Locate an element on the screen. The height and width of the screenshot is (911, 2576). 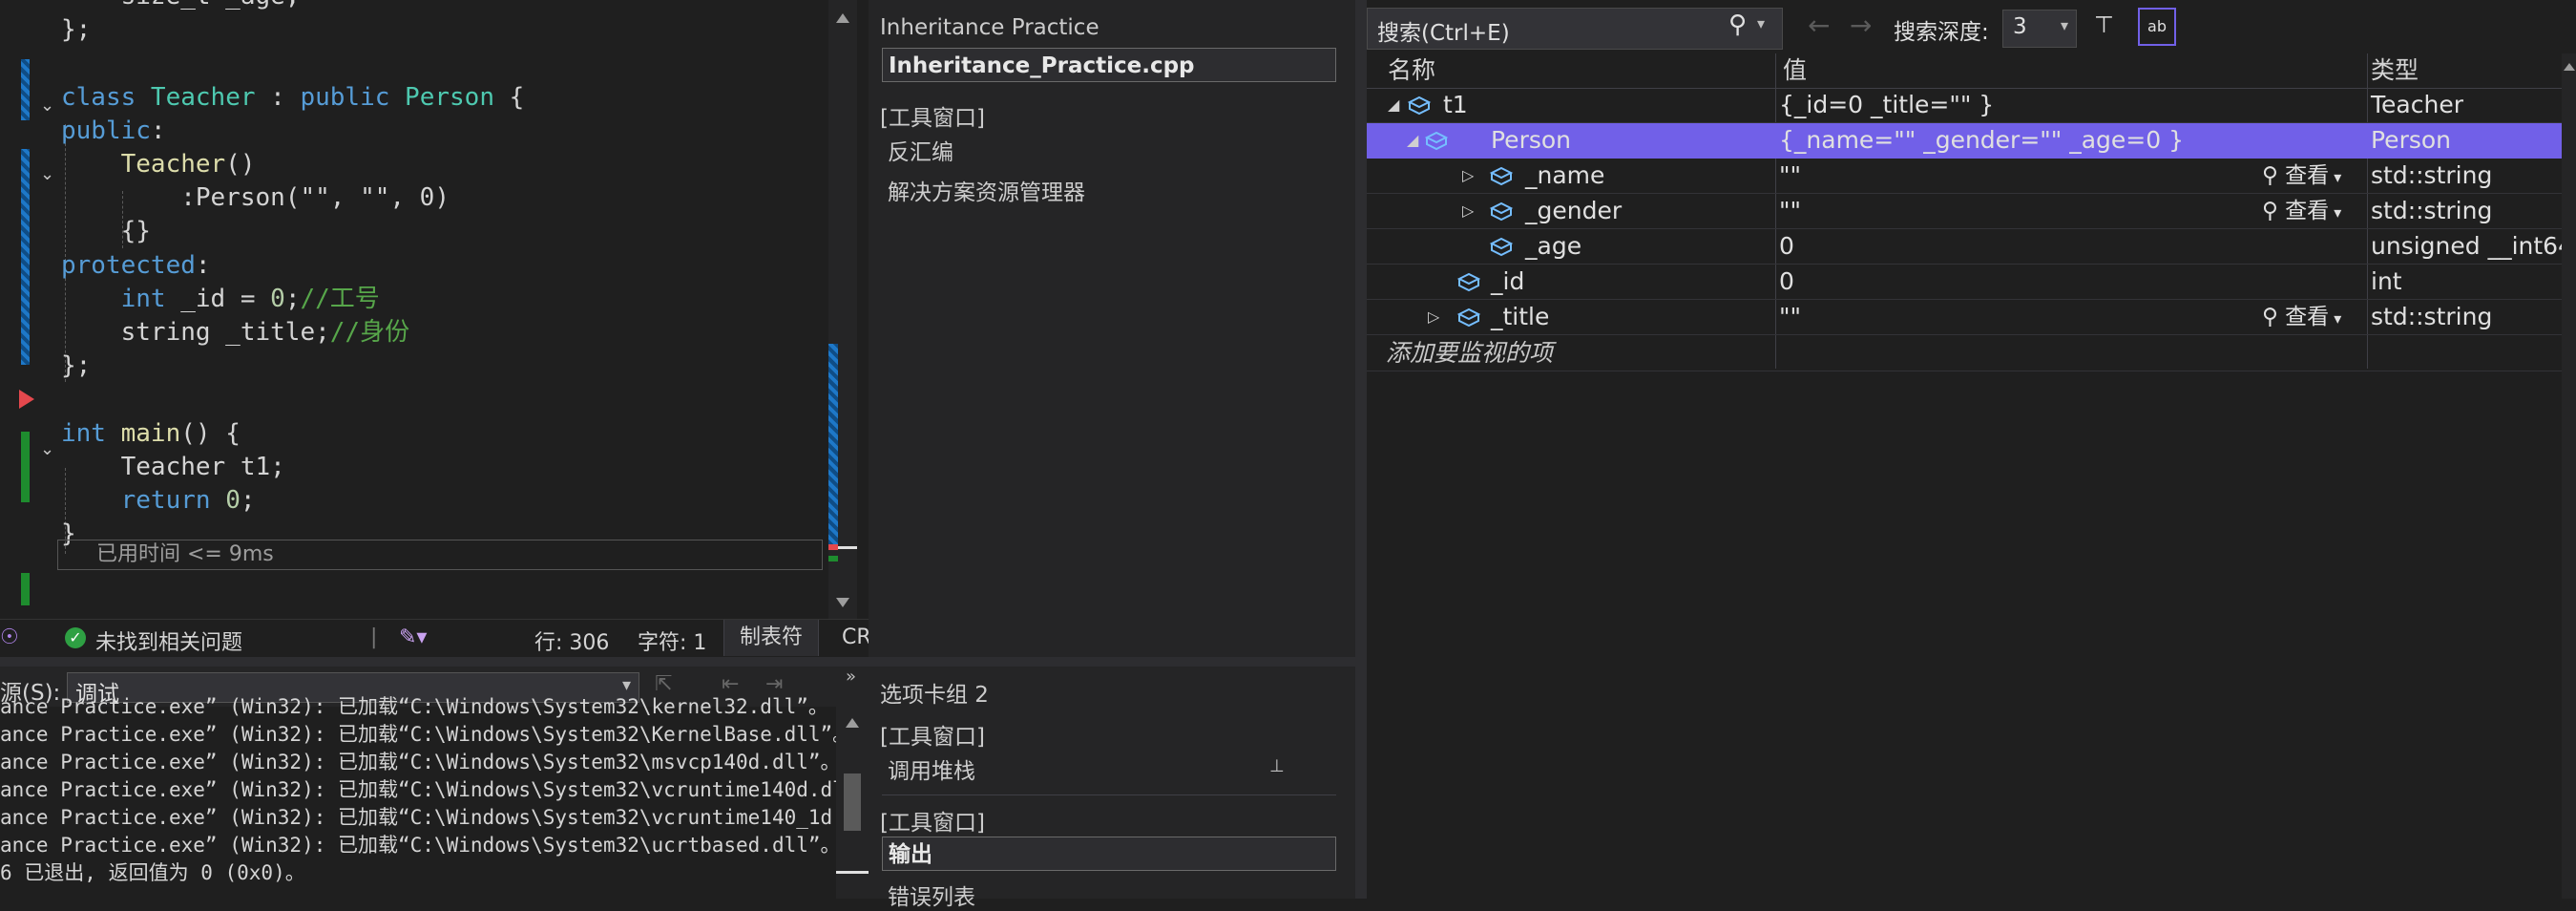
watch-row: ▷ _gender "" ⚲ 查看 ▾ std::string is located at coordinates (1964, 211).